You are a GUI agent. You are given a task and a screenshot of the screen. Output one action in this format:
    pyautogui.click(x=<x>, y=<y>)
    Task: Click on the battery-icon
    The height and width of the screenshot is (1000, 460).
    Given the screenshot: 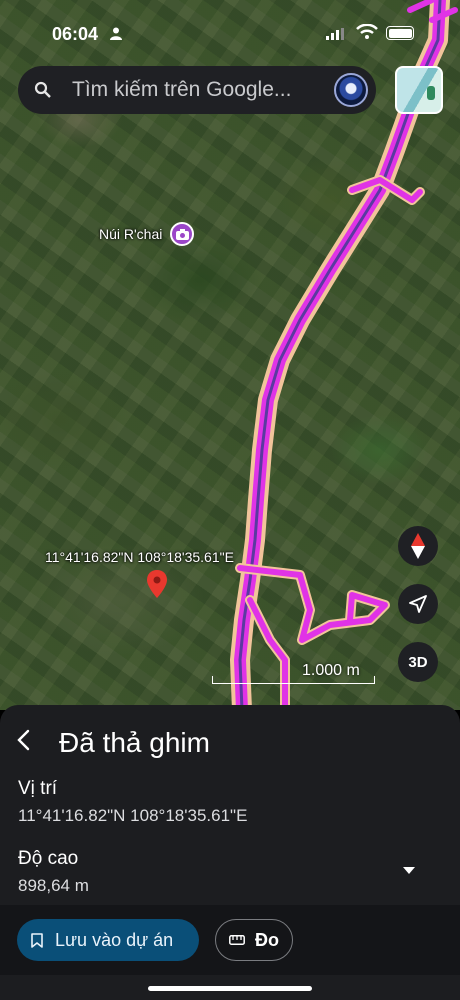 What is the action you would take?
    pyautogui.click(x=400, y=33)
    